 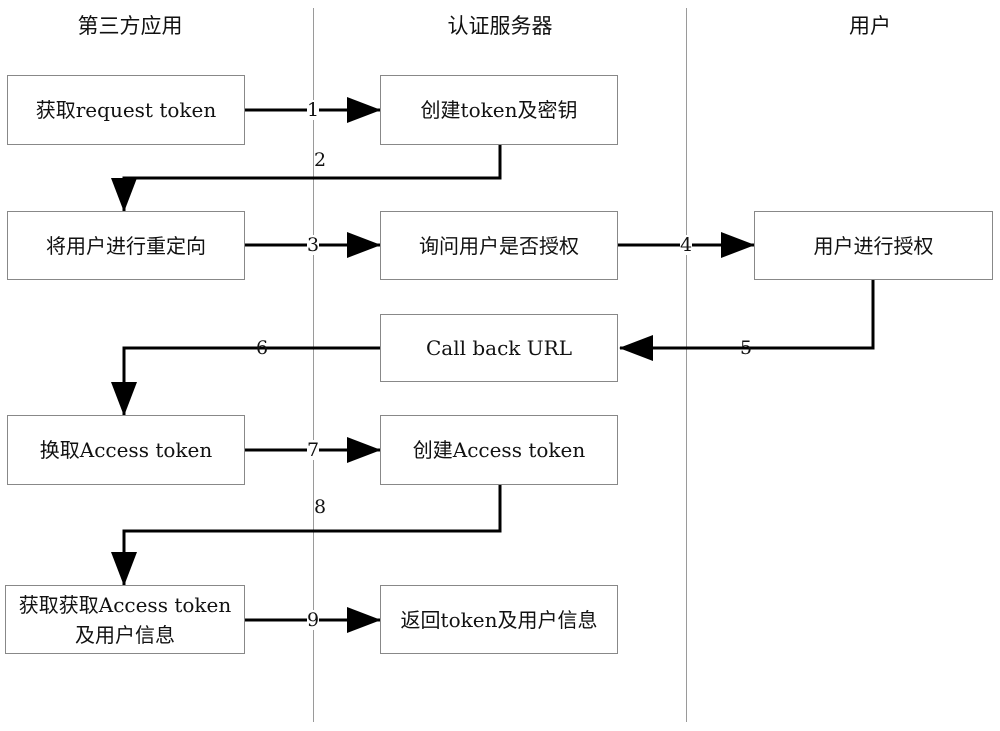 I want to click on box-create-access-token: 创建Access token, so click(x=499, y=450).